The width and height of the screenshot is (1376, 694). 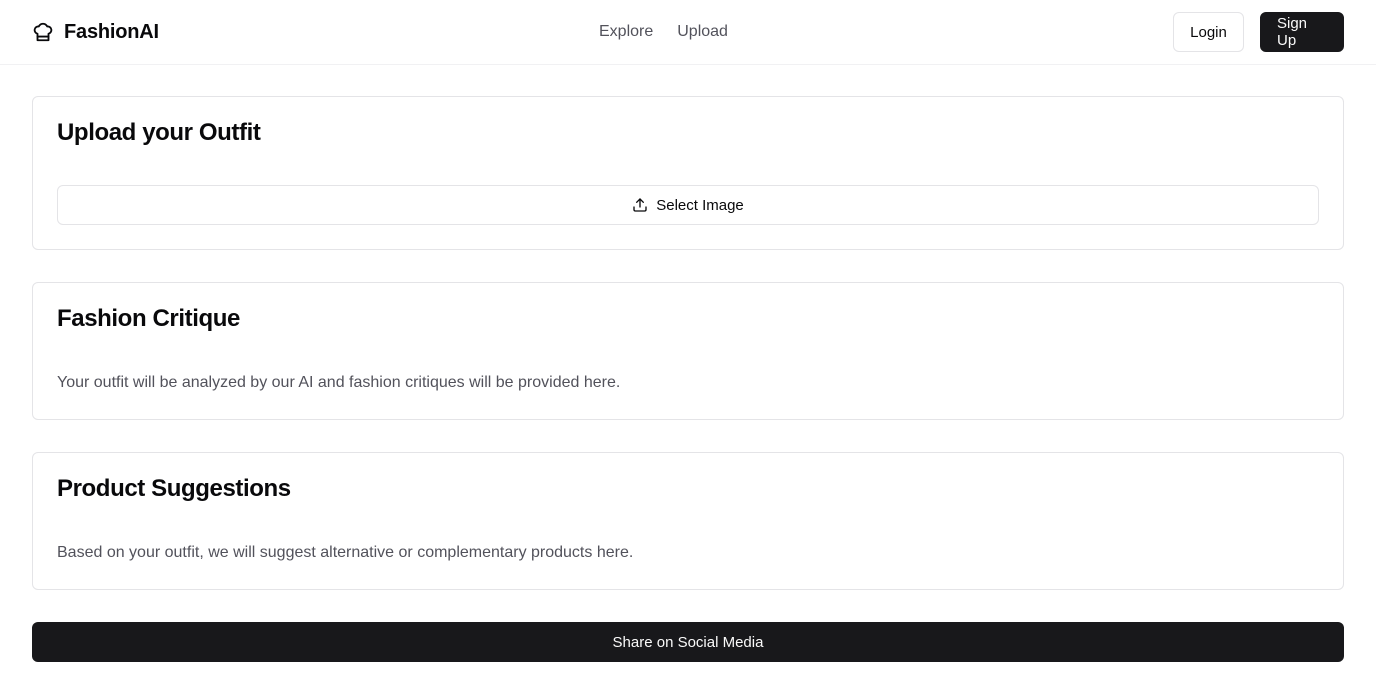 I want to click on select-image-button: Select Image, so click(x=688, y=205).